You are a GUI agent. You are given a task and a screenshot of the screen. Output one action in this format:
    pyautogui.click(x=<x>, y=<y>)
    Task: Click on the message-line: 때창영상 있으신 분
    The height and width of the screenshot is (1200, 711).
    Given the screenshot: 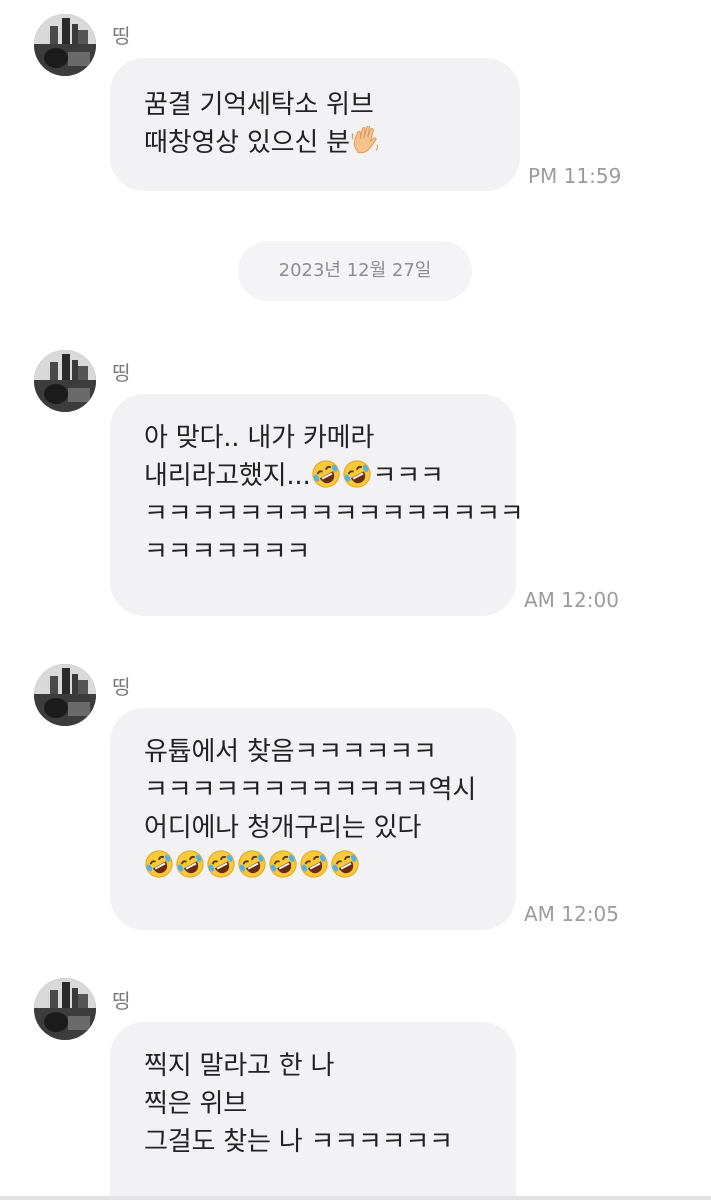 What is the action you would take?
    pyautogui.click(x=247, y=143)
    